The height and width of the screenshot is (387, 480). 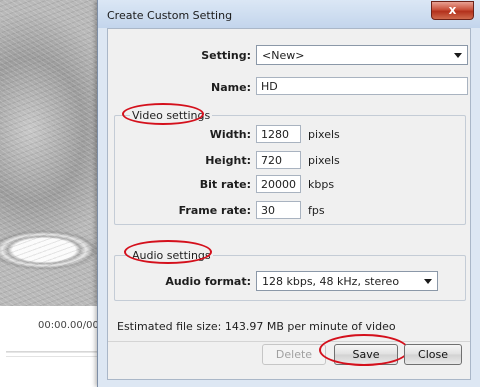 I want to click on bitrate-label: Bit rate:, so click(x=225, y=184).